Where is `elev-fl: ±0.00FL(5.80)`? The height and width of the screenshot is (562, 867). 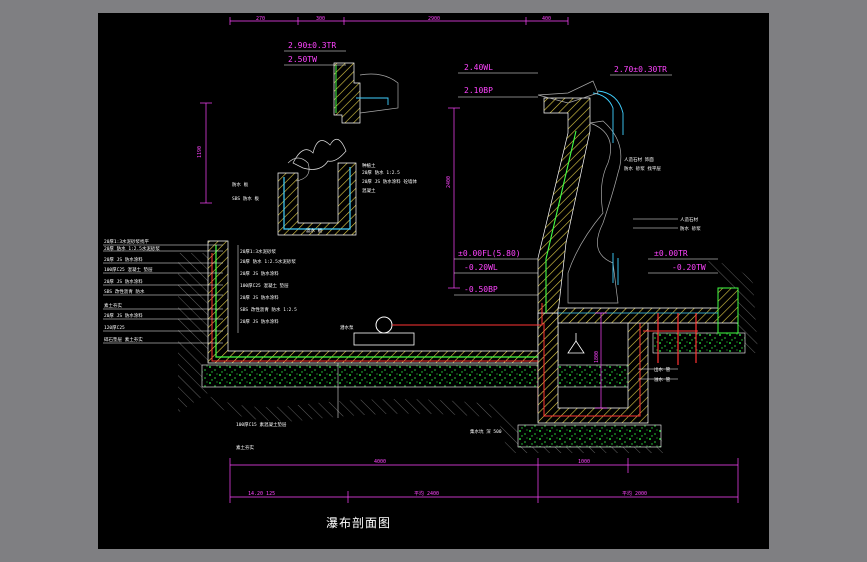 elev-fl: ±0.00FL(5.80) is located at coordinates (489, 253).